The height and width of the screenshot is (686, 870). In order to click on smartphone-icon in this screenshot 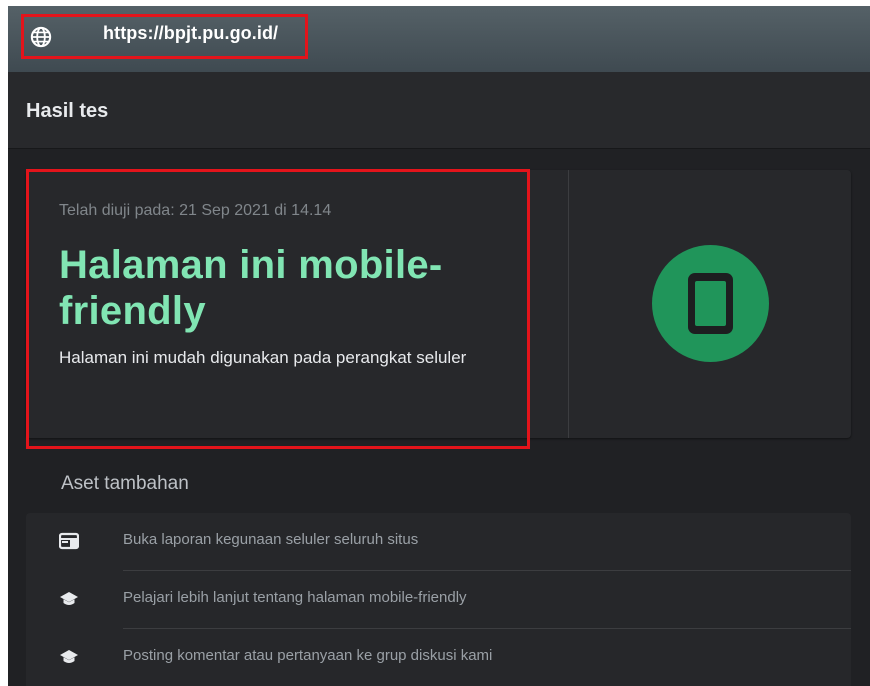, I will do `click(710, 303)`.